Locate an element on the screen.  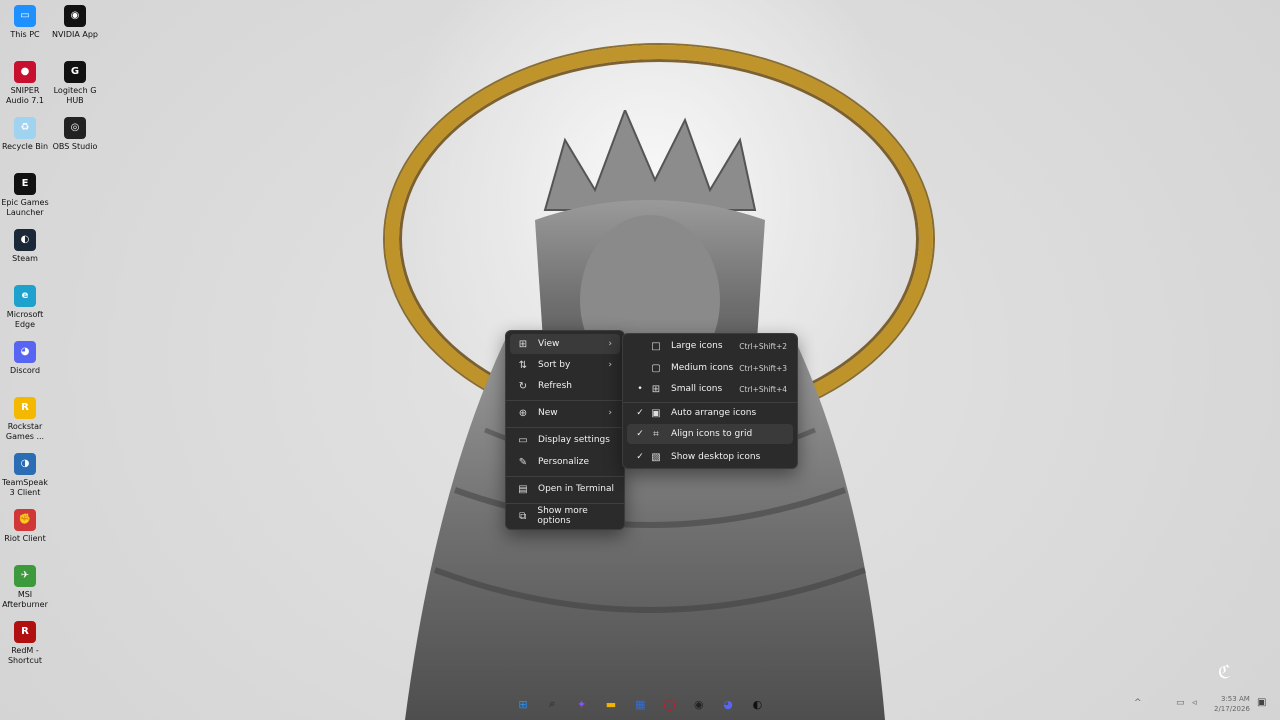
submenu-item-large-icons: □ Large icons Ctrl+Shift+2 is located at coordinates (710, 346).